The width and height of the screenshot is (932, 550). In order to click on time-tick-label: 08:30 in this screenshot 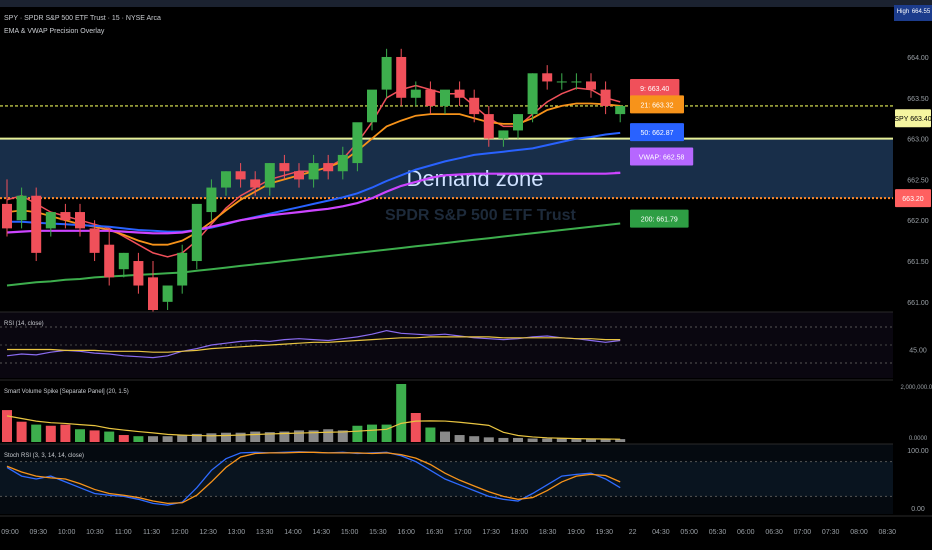, I will do `click(888, 532)`.